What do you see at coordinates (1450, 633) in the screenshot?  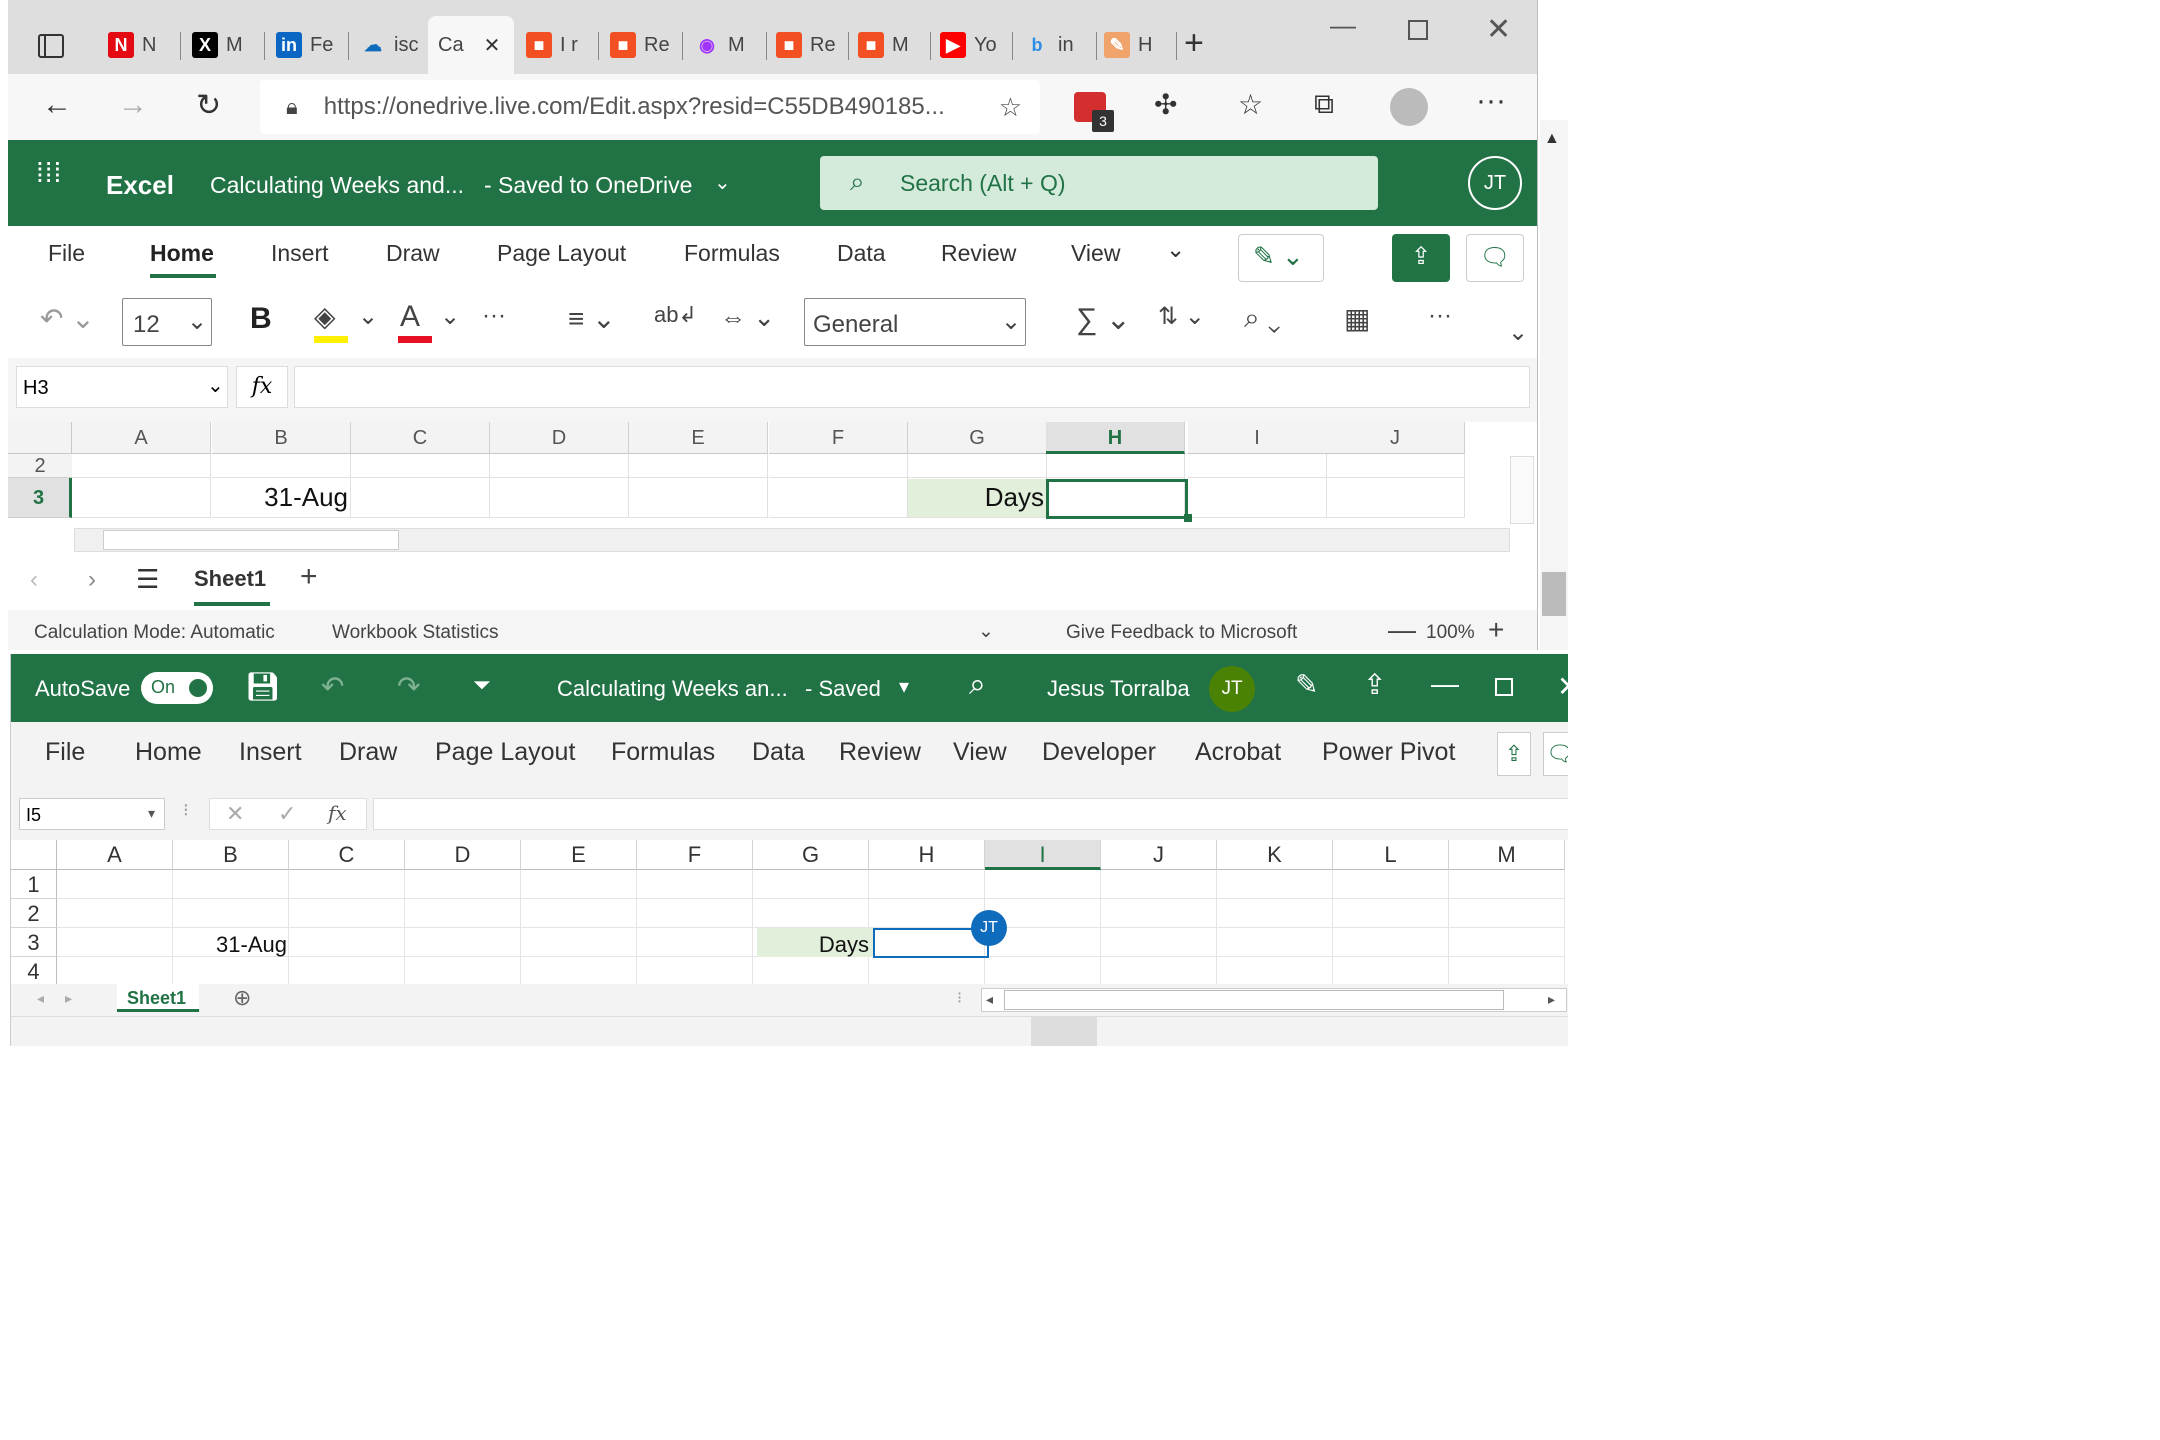 I see `zoom-level: 100%` at bounding box center [1450, 633].